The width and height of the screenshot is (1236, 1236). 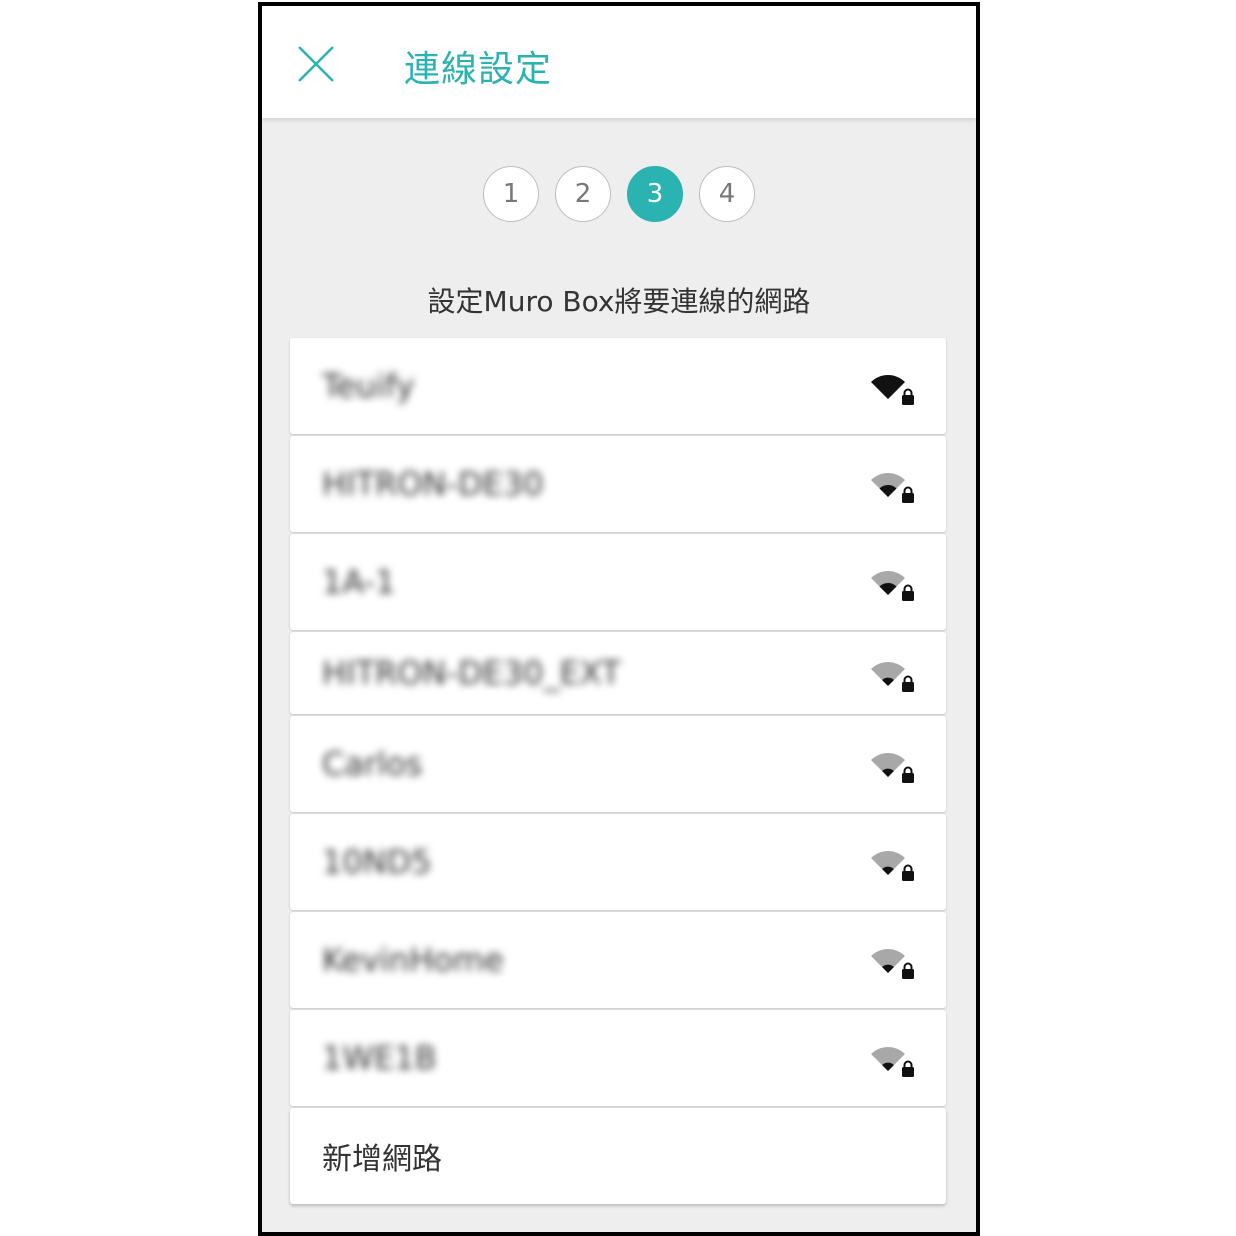 I want to click on step-3-active: 3, so click(x=655, y=194).